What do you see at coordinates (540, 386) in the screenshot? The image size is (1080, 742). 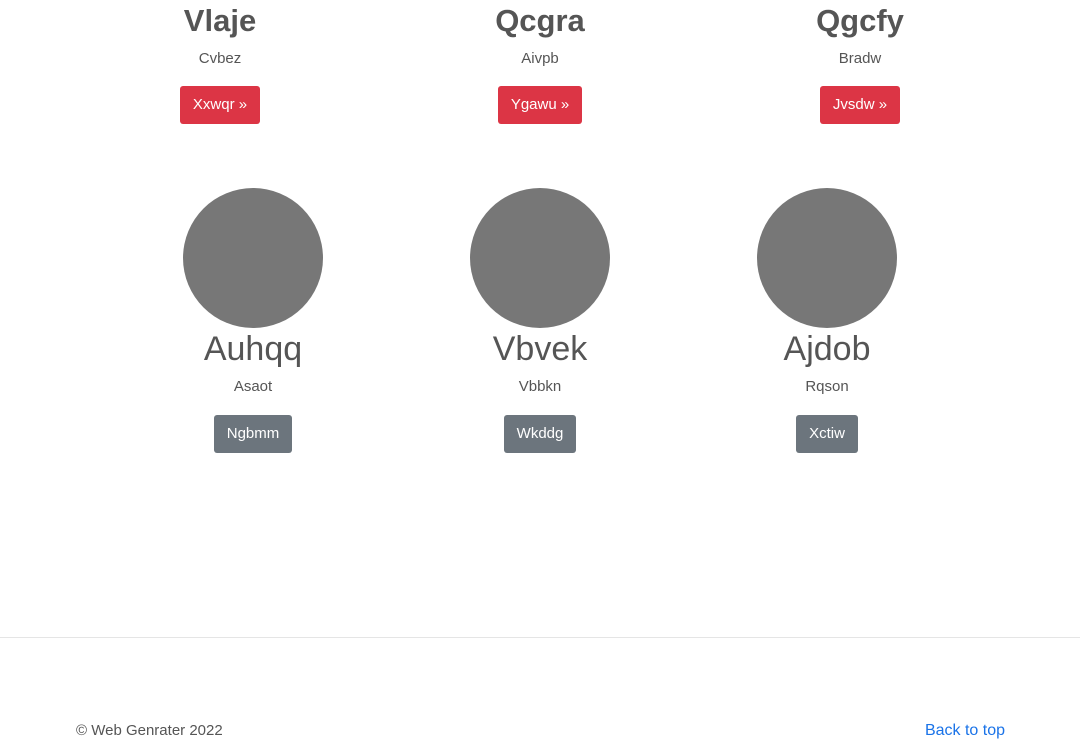 I see `profile-role: Vbbkn` at bounding box center [540, 386].